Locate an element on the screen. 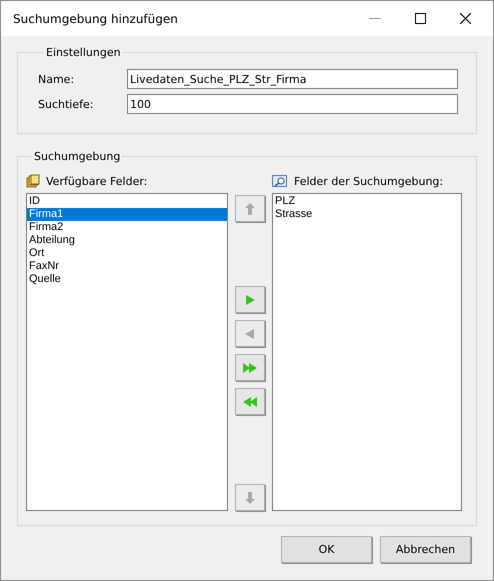  input-field: 100 is located at coordinates (292, 104).